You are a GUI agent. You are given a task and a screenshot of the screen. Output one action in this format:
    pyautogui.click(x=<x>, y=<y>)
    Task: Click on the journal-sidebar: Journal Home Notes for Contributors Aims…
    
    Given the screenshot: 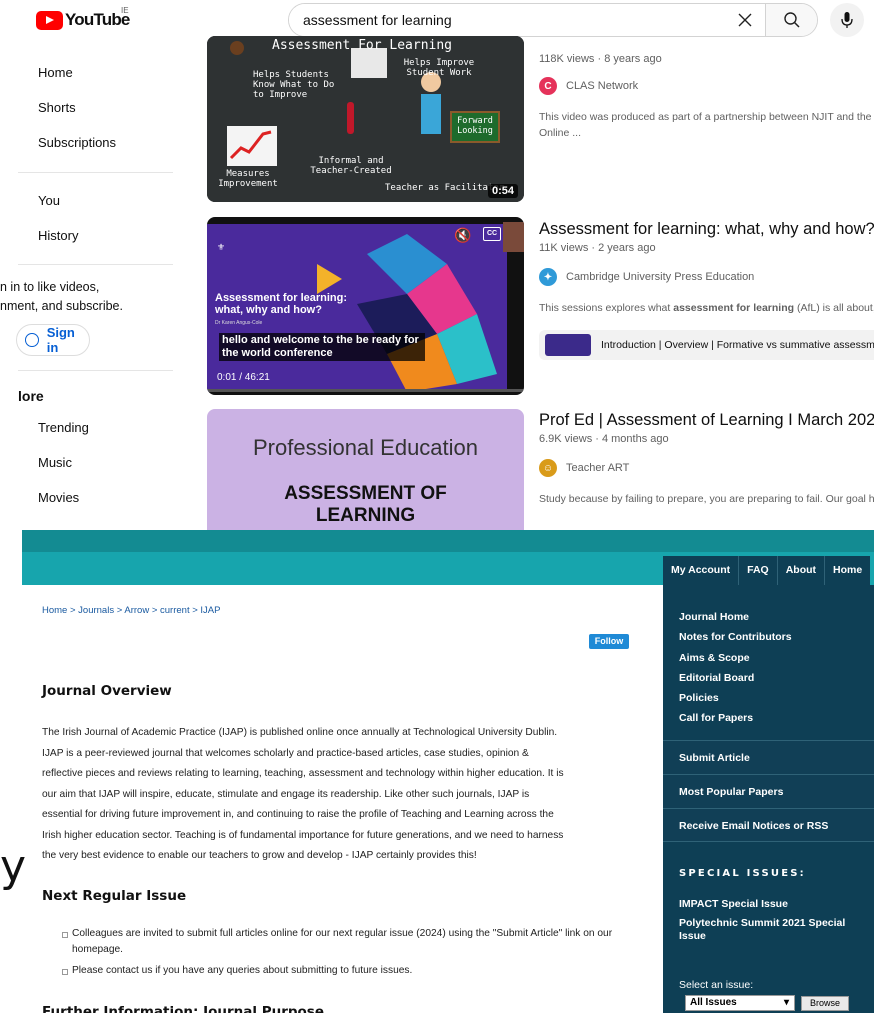 What is the action you would take?
    pyautogui.click(x=768, y=799)
    